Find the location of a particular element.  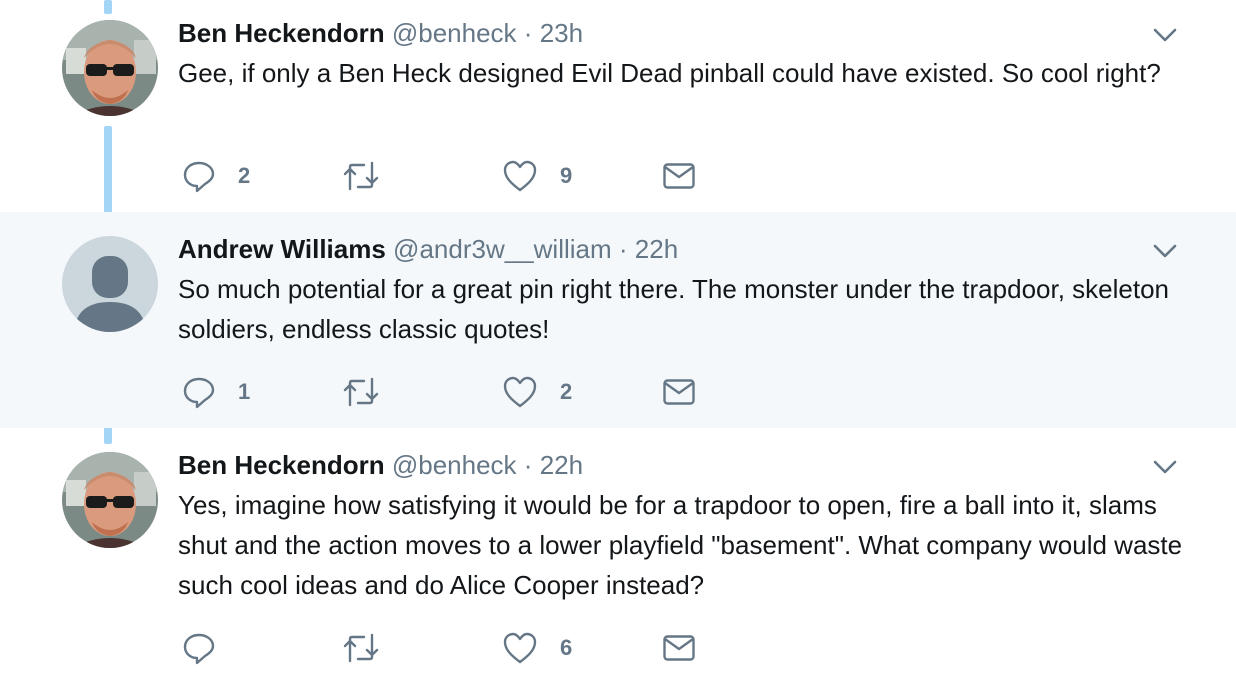

like-count: 6 is located at coordinates (566, 647).